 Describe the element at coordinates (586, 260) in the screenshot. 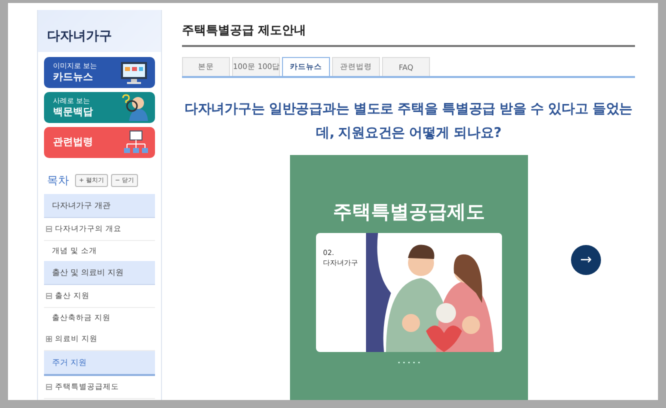

I see `next-button: →` at that location.